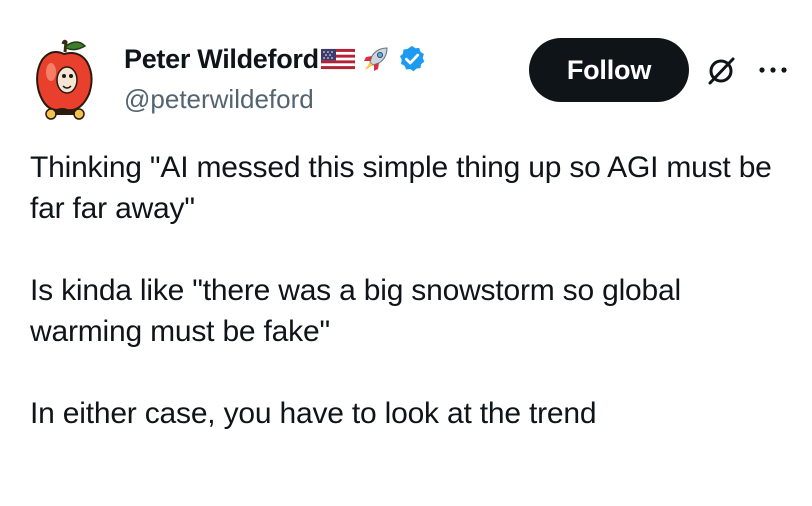 The image size is (812, 506). Describe the element at coordinates (338, 59) in the screenshot. I see `us-flag-emoji` at that location.